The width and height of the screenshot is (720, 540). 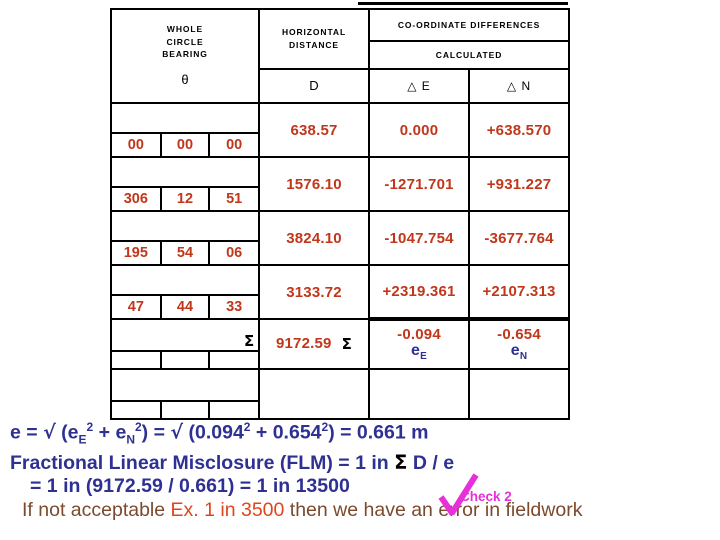 What do you see at coordinates (419, 292) in the screenshot?
I see `delta-e-cell-4: +2319.361` at bounding box center [419, 292].